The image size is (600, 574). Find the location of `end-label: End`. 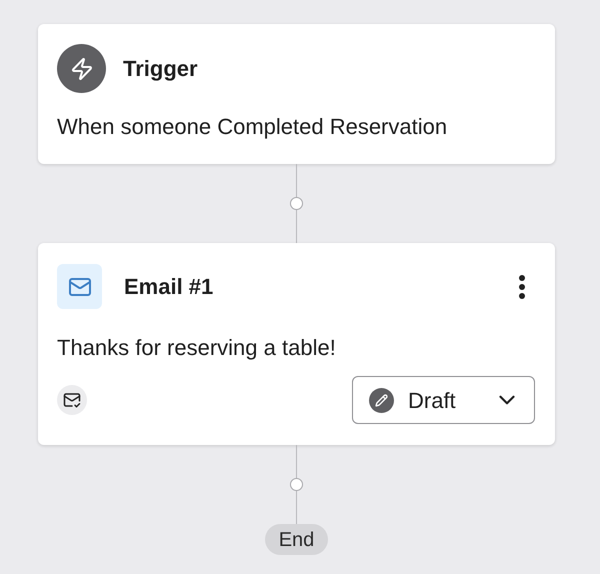

end-label: End is located at coordinates (296, 539).